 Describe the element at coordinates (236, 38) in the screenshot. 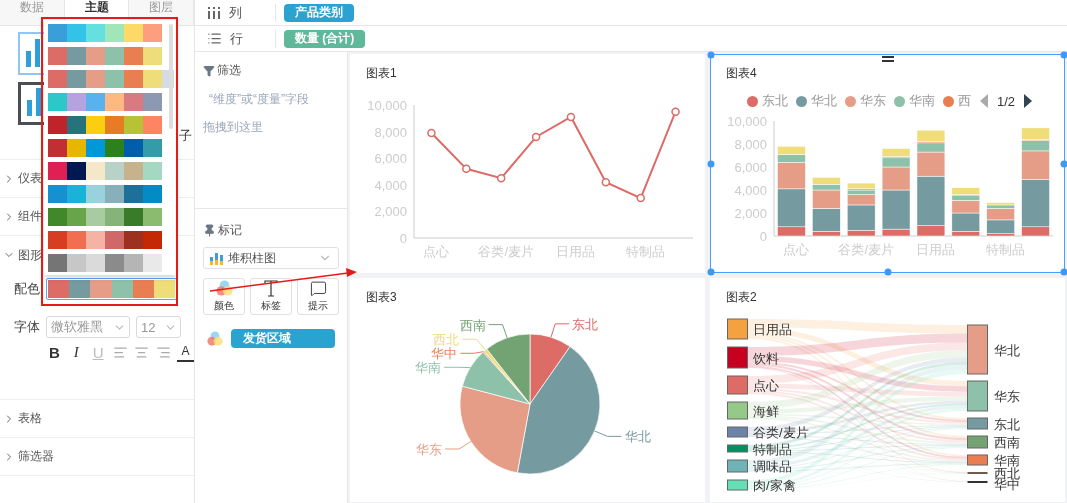

I see `shelf-label: 行` at that location.